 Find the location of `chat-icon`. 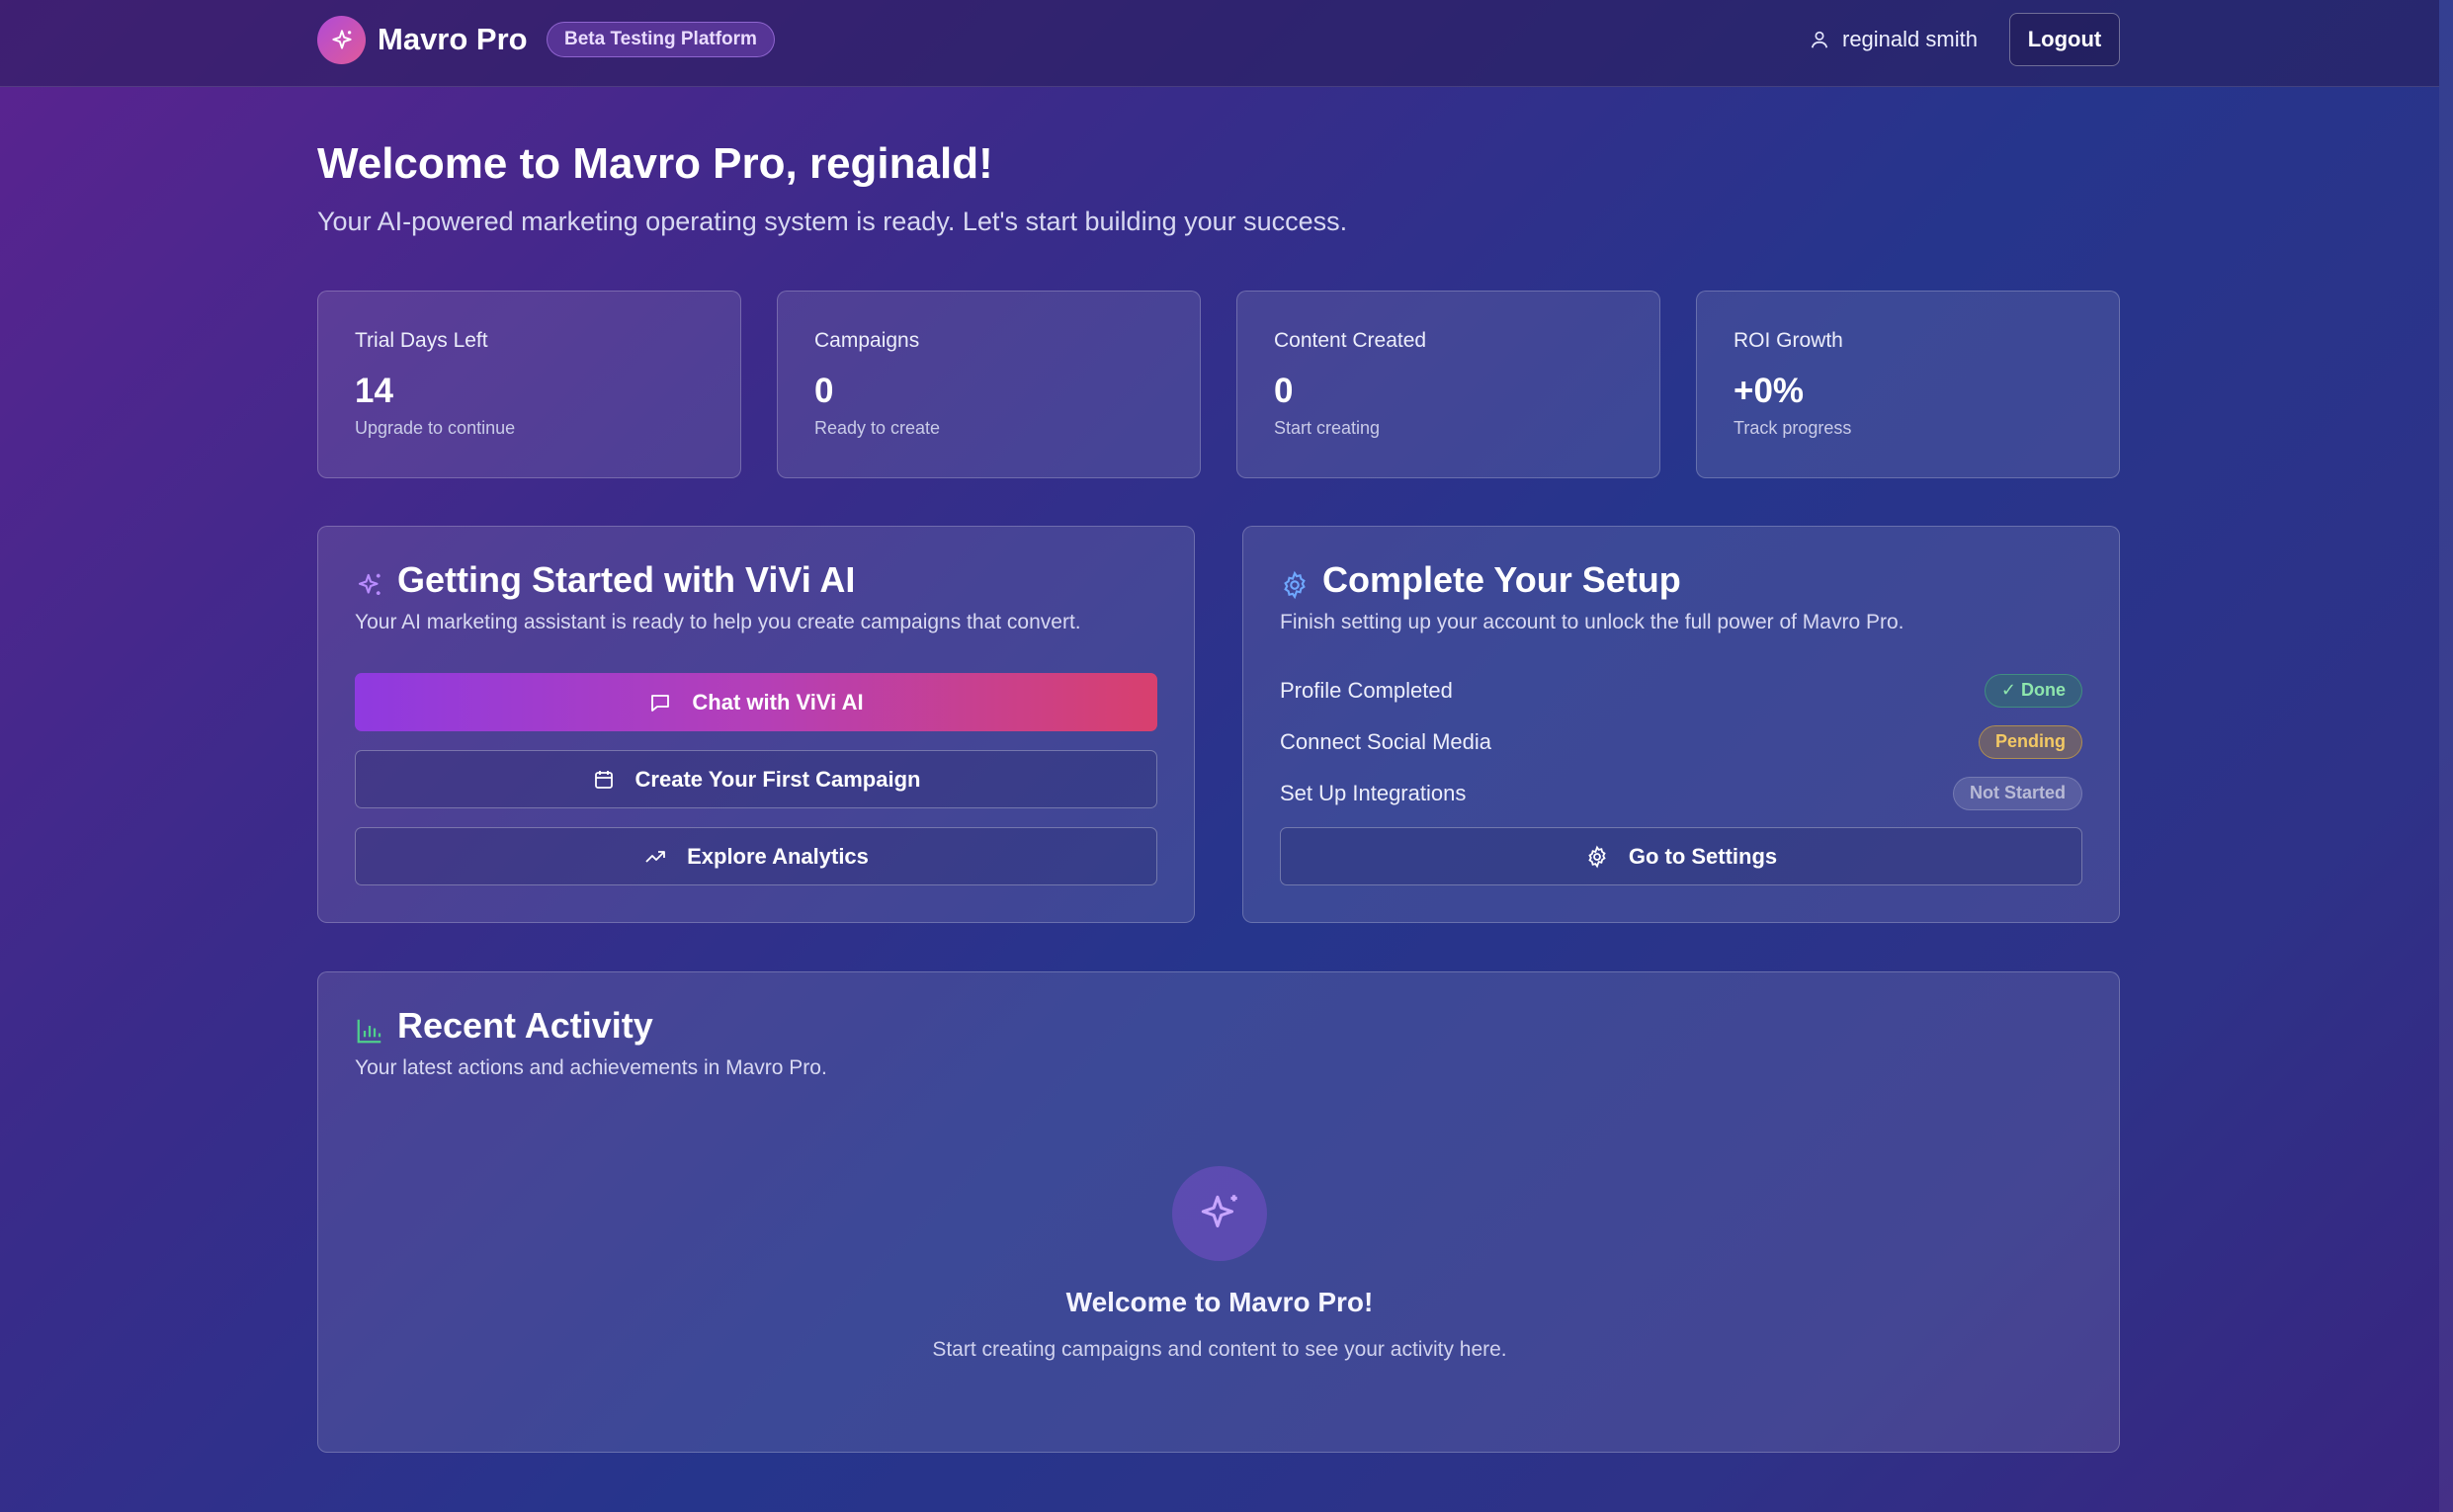

chat-icon is located at coordinates (660, 703).